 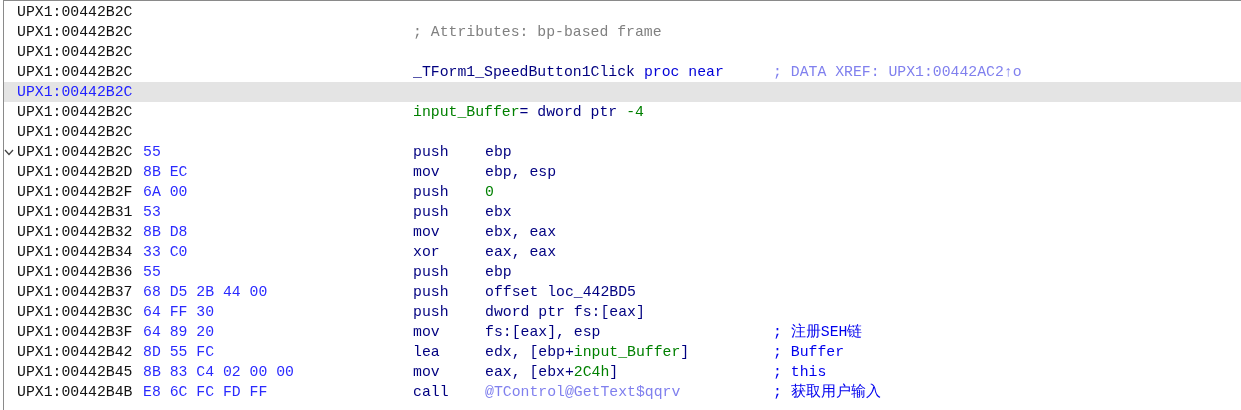 I want to click on listing-line: UPX1:00442B42 8D 55 FC lea edx, [ebp+input_Buffer] ; Buffer, so click(x=622, y=352).